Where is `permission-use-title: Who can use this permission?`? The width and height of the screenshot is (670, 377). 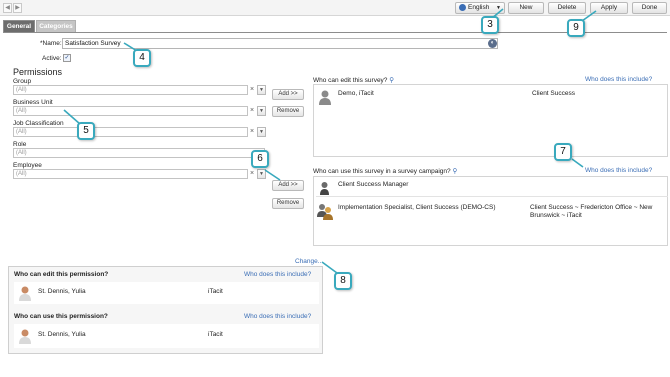
permission-use-title: Who can use this permission? is located at coordinates (61, 316).